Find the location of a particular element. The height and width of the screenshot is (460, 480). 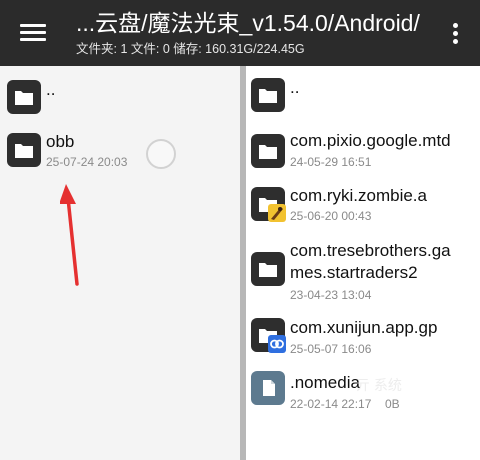

file-name: com.xunijun.app.gp is located at coordinates (364, 327).